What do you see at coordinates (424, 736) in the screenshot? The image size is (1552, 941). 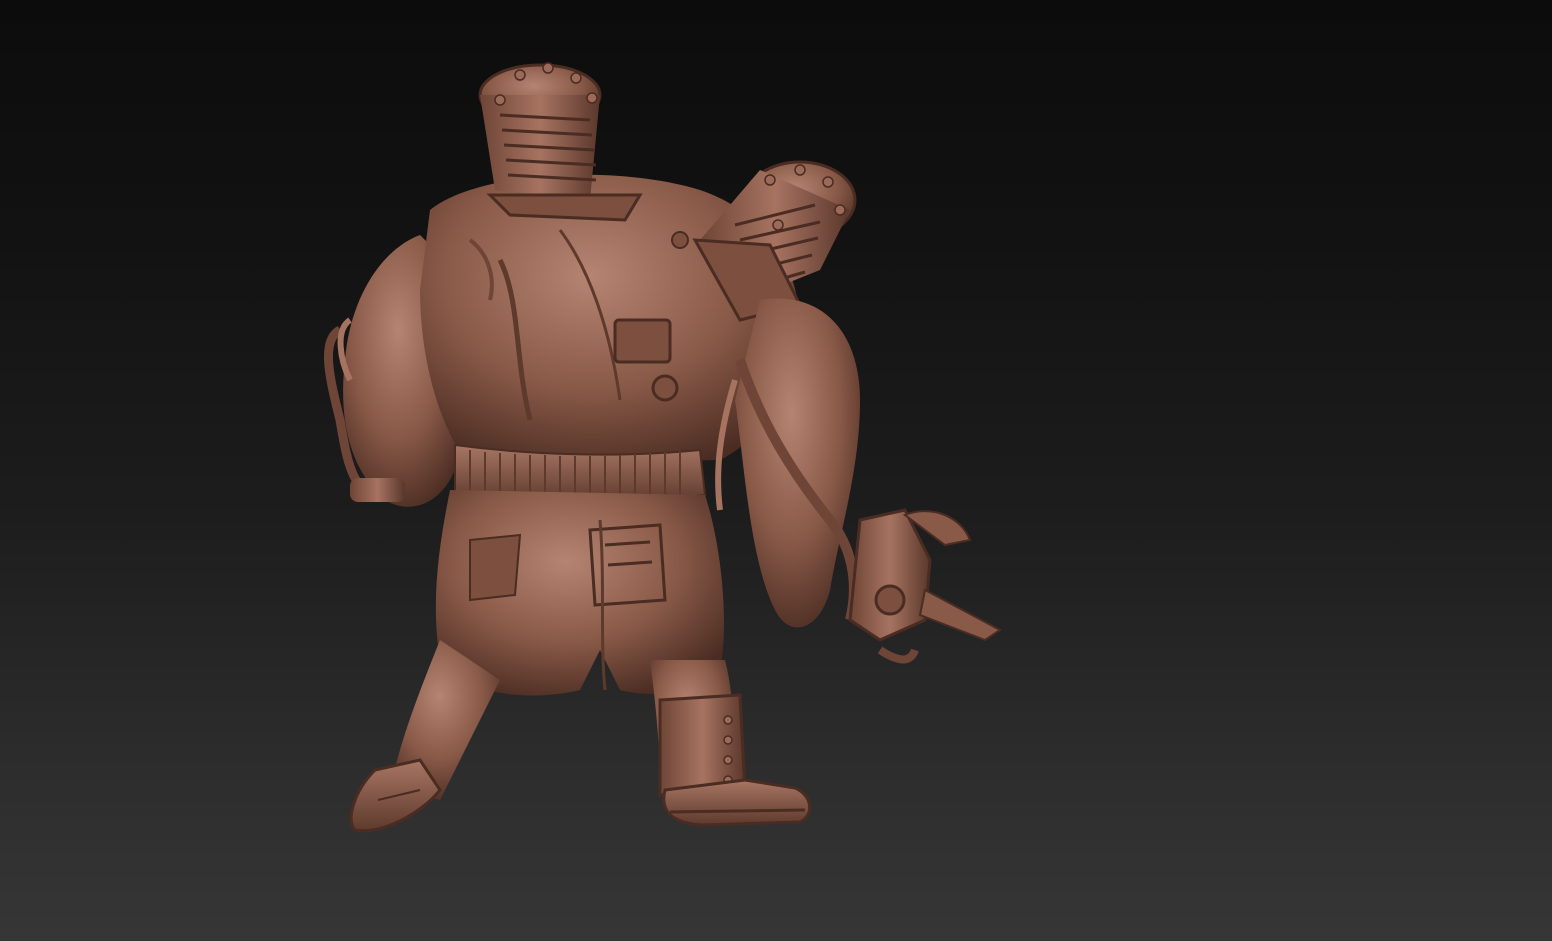 I see `left-leg` at bounding box center [424, 736].